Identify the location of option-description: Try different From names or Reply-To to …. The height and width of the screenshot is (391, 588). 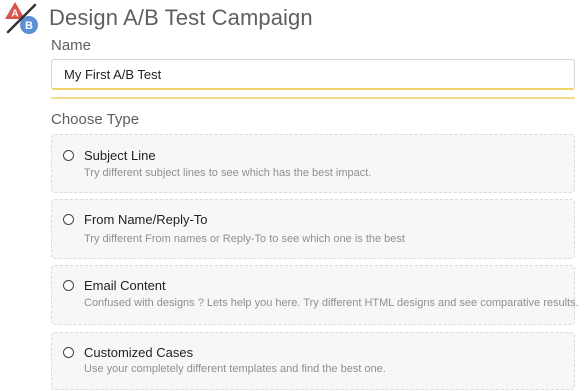
(244, 239).